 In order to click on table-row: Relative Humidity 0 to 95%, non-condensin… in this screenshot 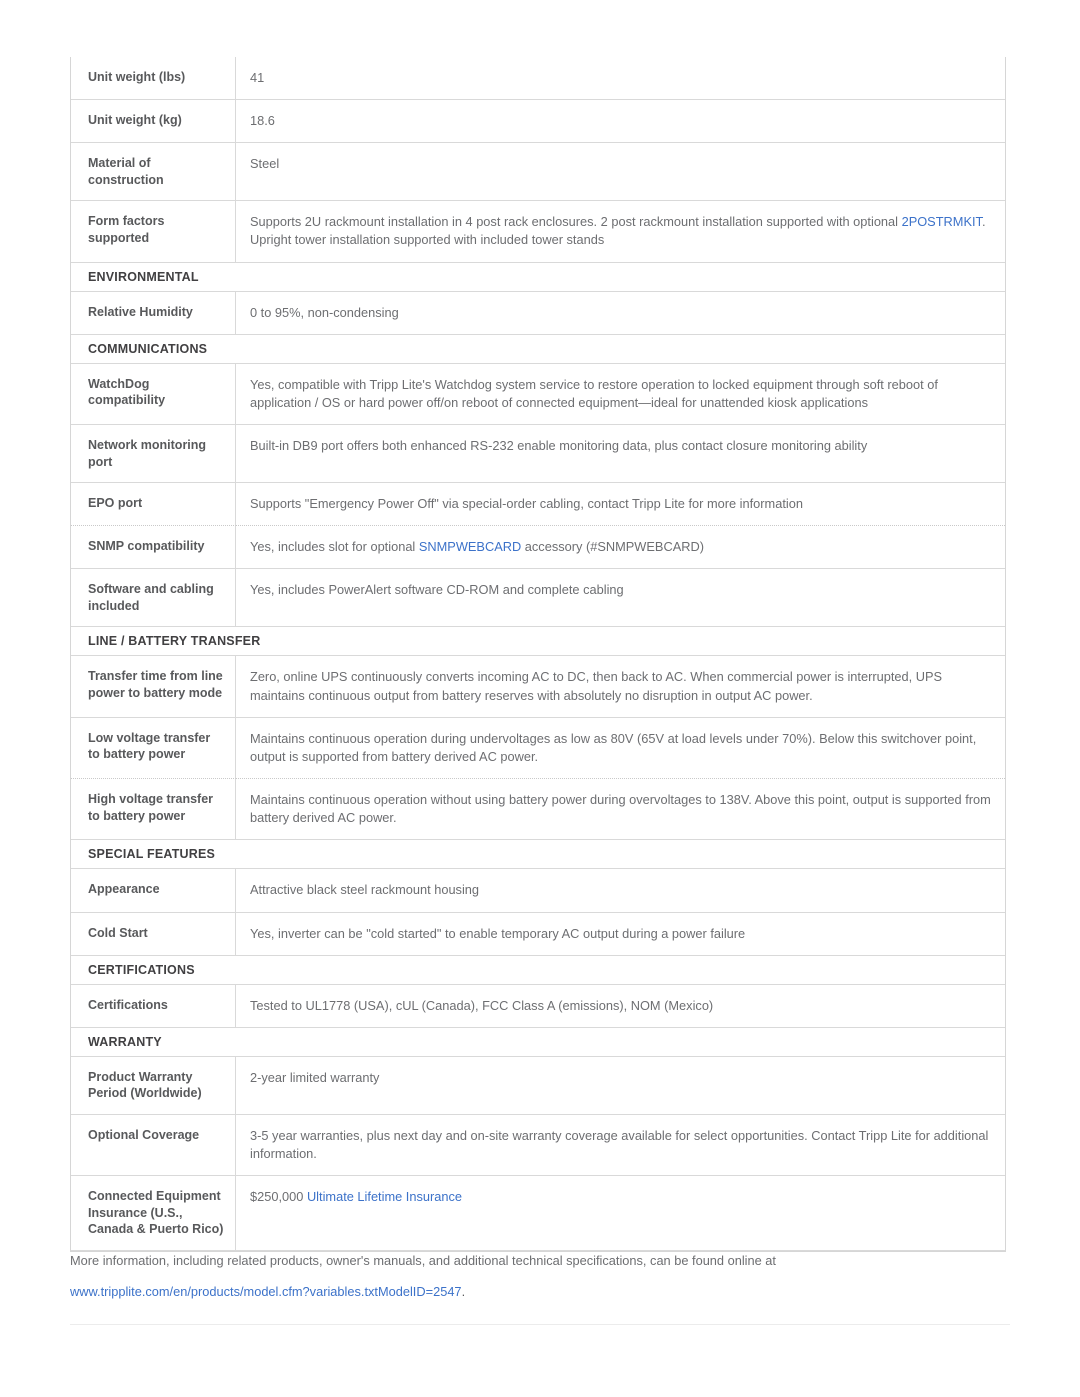, I will do `click(538, 313)`.